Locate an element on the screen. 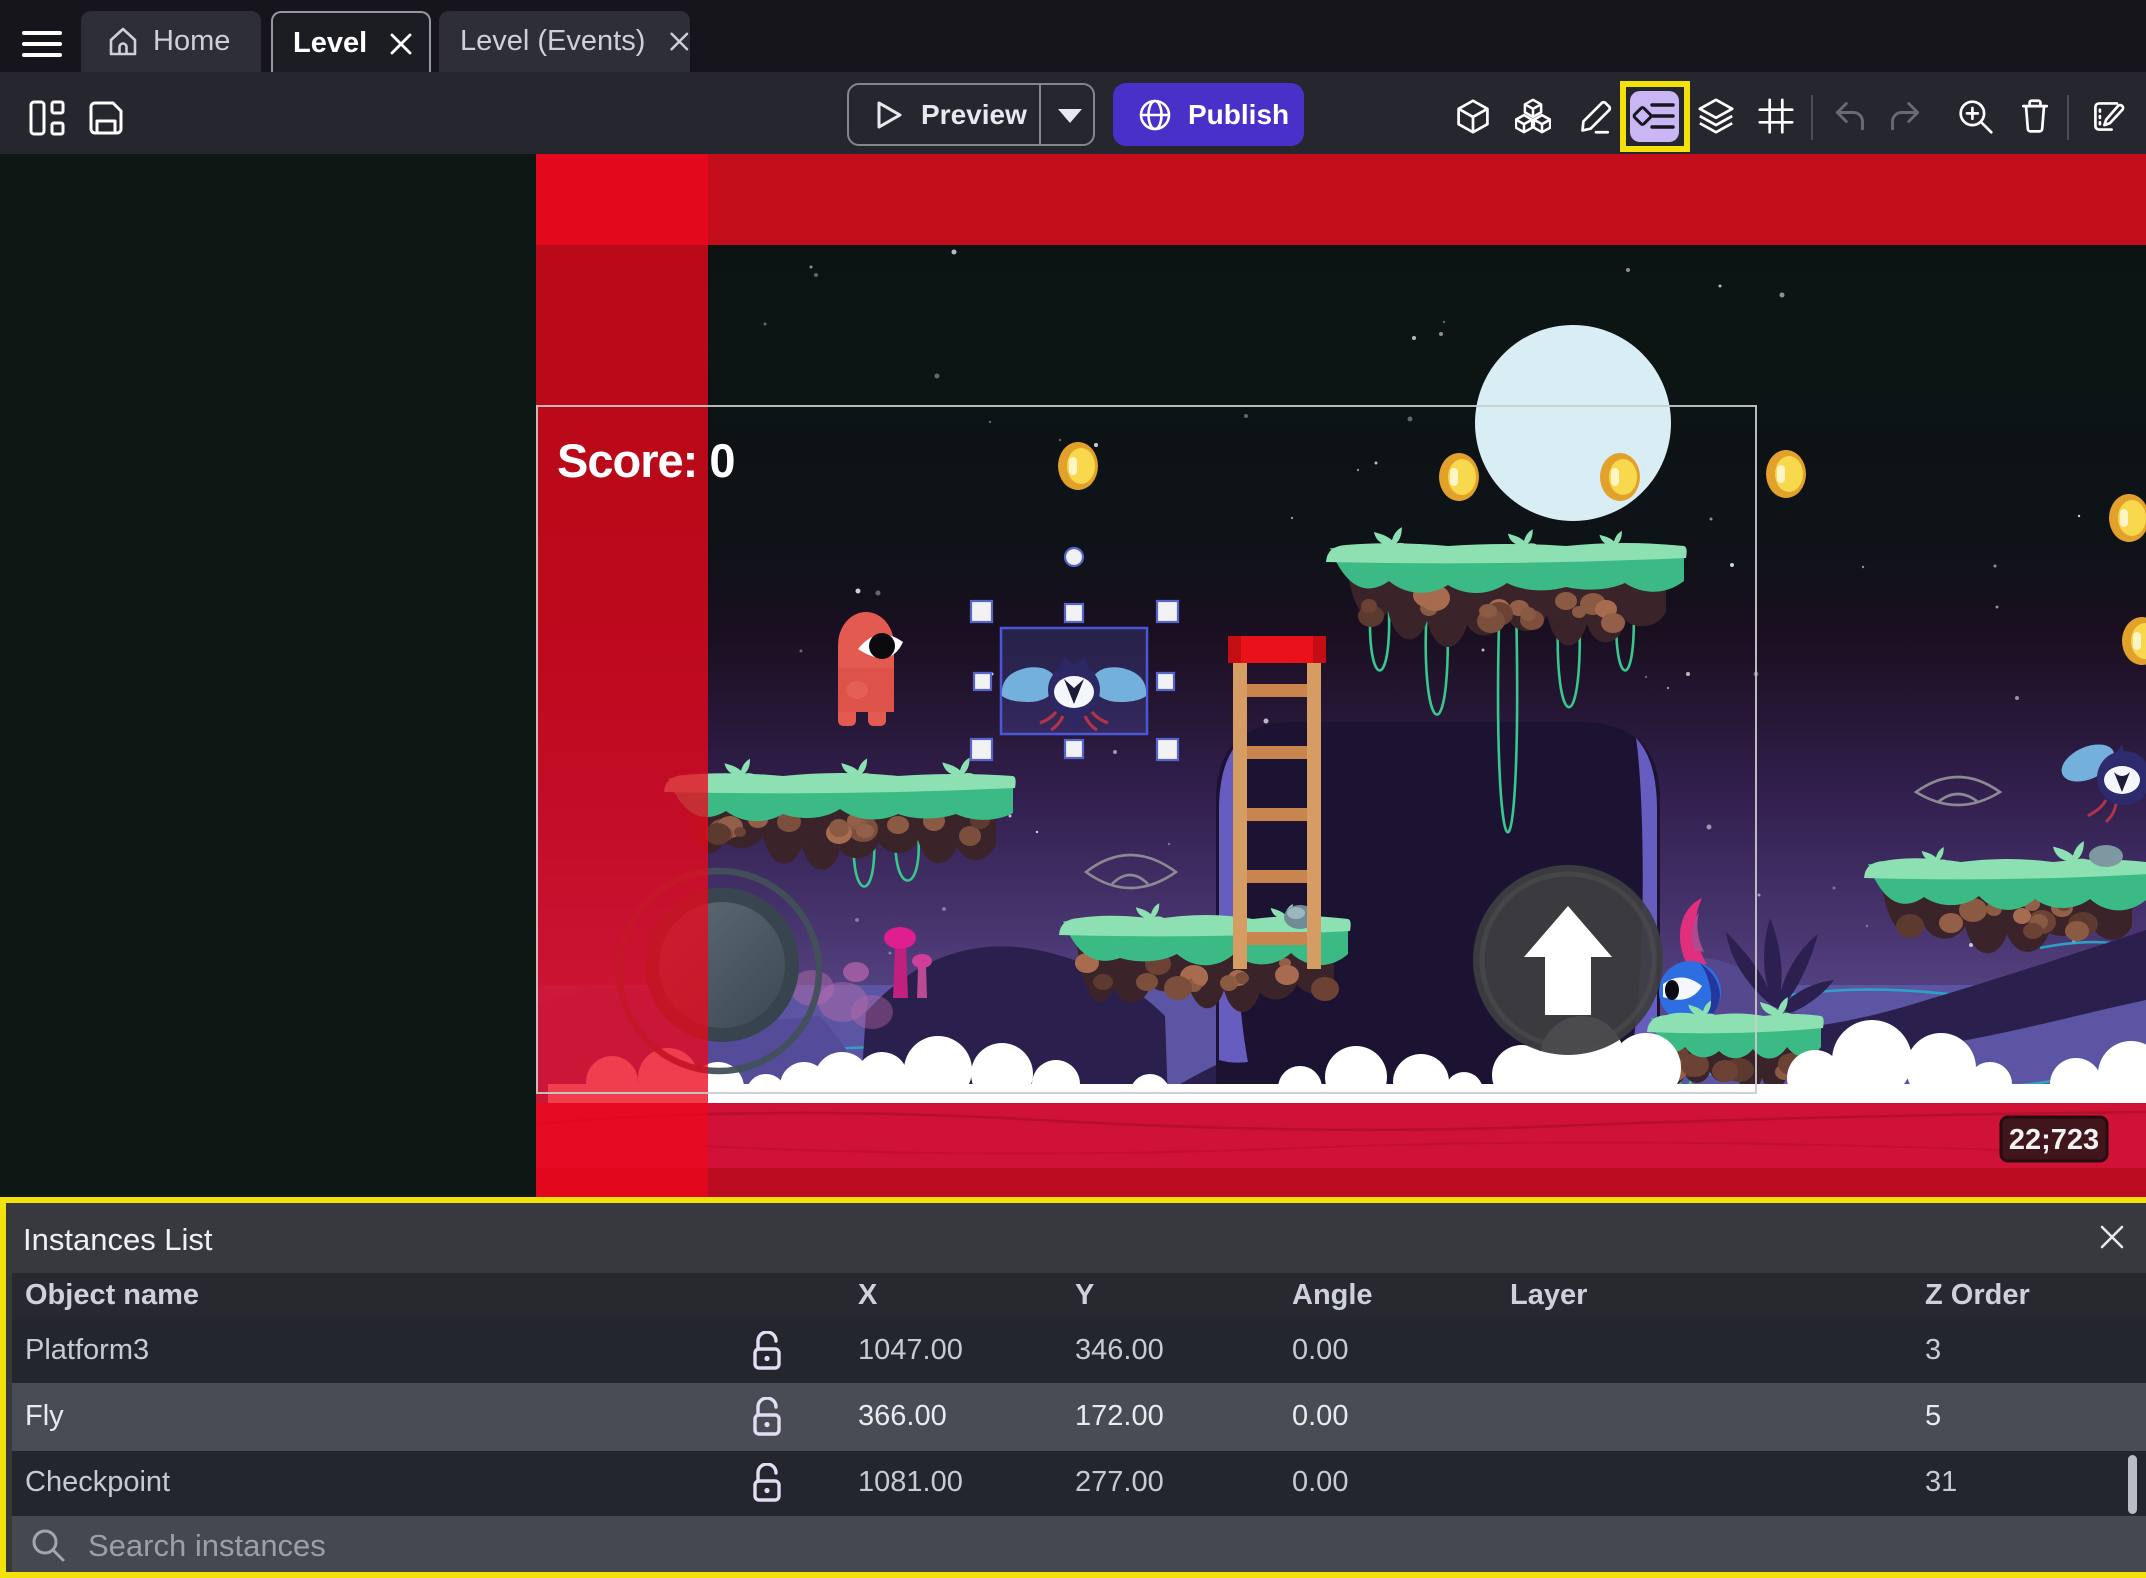 The image size is (2146, 1578). svg-text: 22;723 is located at coordinates (2054, 1140).